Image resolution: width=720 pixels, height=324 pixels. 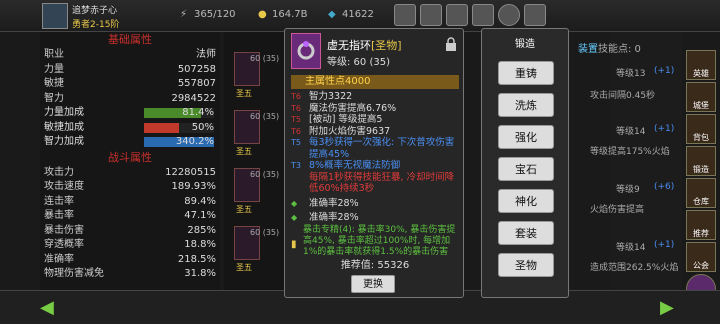 I want to click on ring-icon, so click(x=306, y=51).